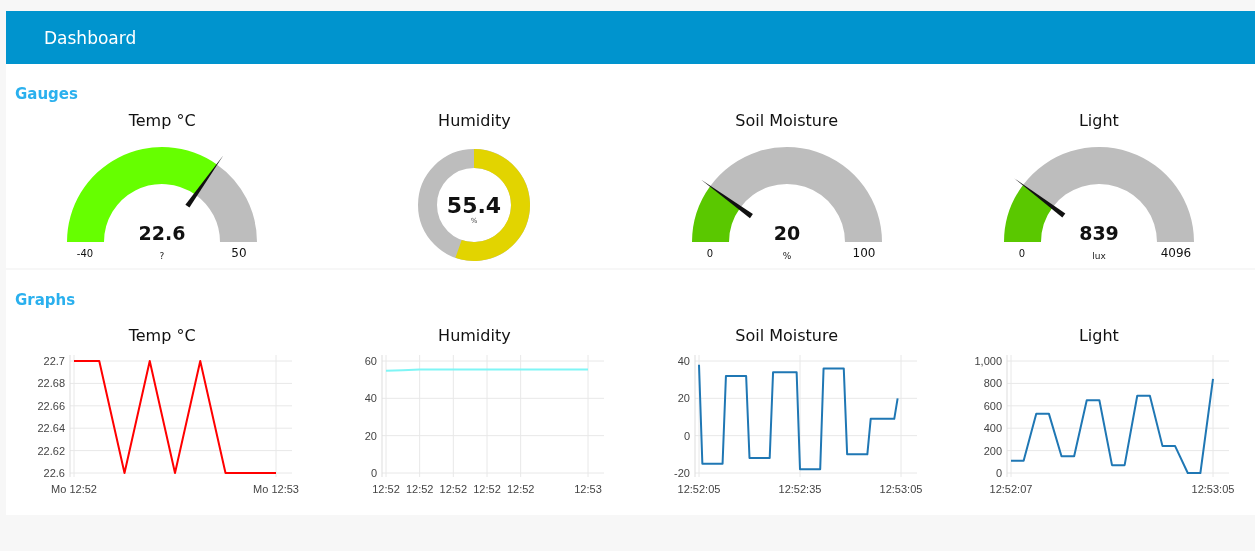  What do you see at coordinates (74, 489) in the screenshot?
I see `x-tick-label: Mo 12:52` at bounding box center [74, 489].